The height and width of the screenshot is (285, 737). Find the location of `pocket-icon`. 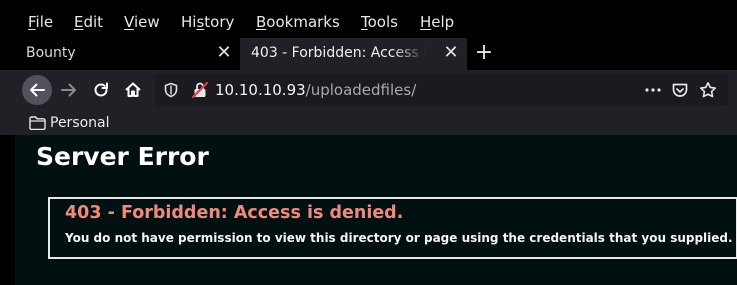

pocket-icon is located at coordinates (680, 90).